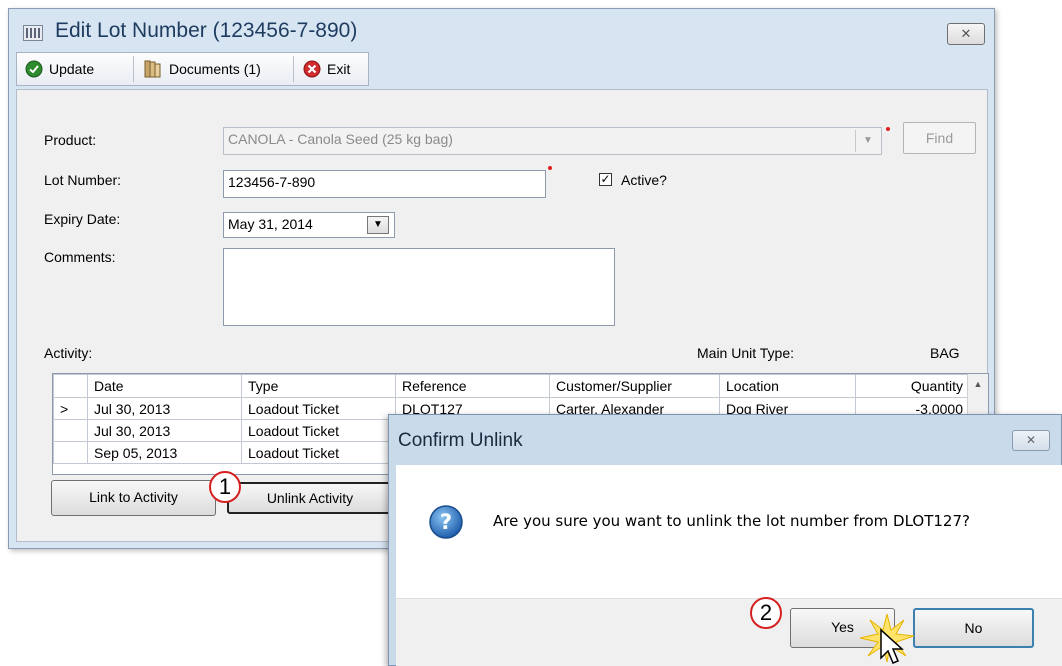  Describe the element at coordinates (33, 33) in the screenshot. I see `window-icon` at that location.